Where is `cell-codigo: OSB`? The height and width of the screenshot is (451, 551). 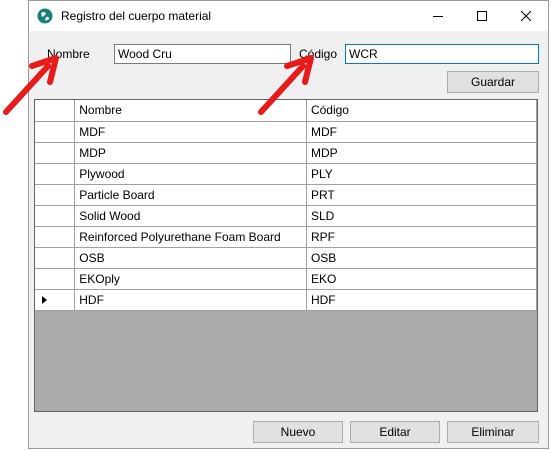
cell-codigo: OSB is located at coordinates (421, 258).